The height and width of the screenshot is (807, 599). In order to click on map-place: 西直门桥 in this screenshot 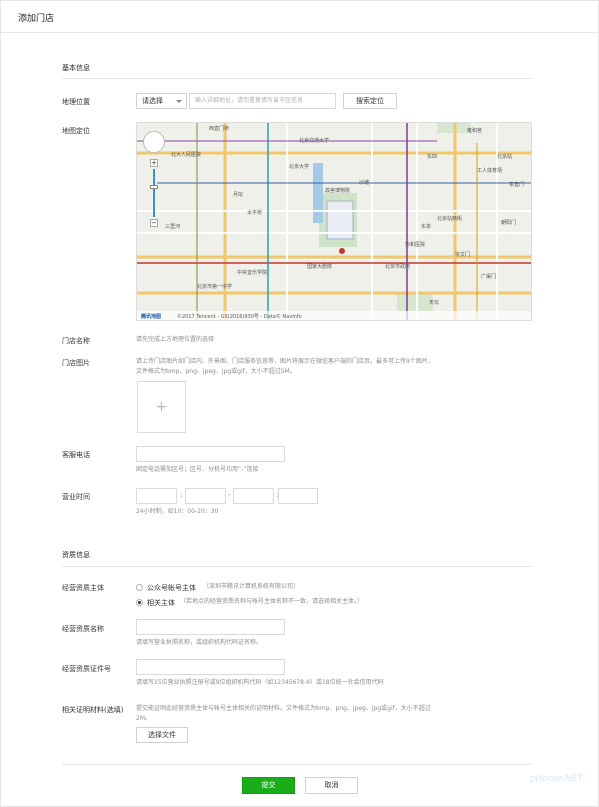, I will do `click(219, 129)`.